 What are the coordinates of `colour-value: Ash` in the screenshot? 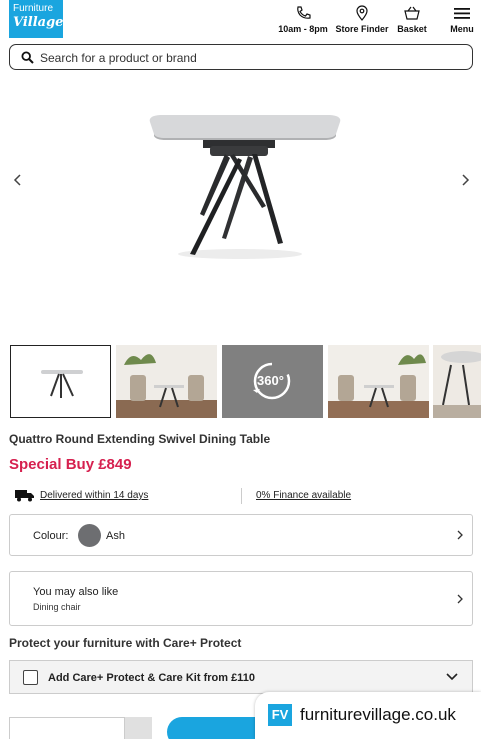 It's located at (115, 536).